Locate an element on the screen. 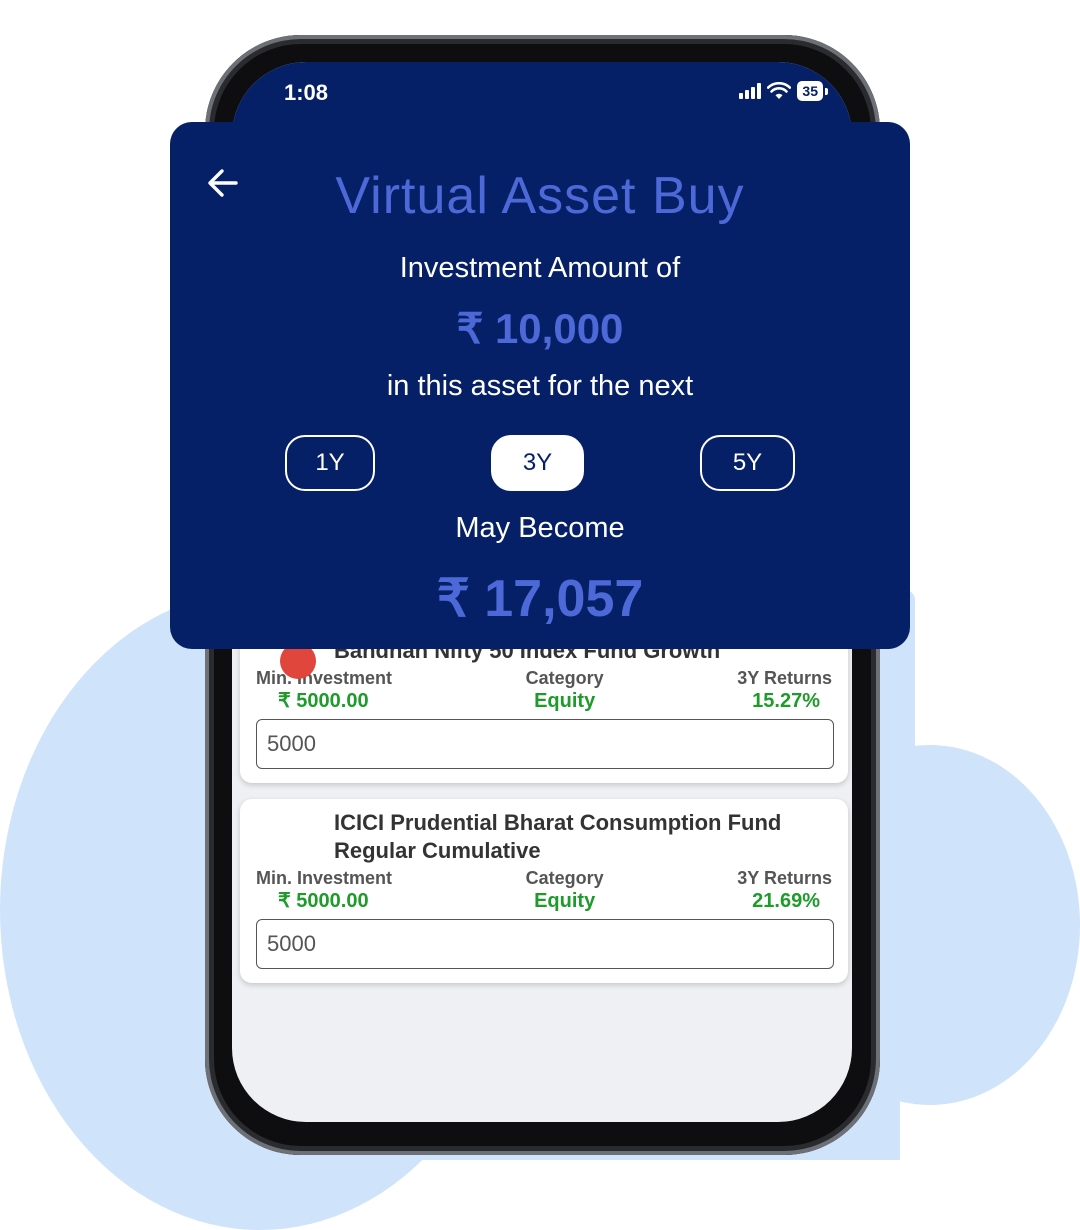 The image size is (1080, 1230). cellular-signal-icon is located at coordinates (750, 91).